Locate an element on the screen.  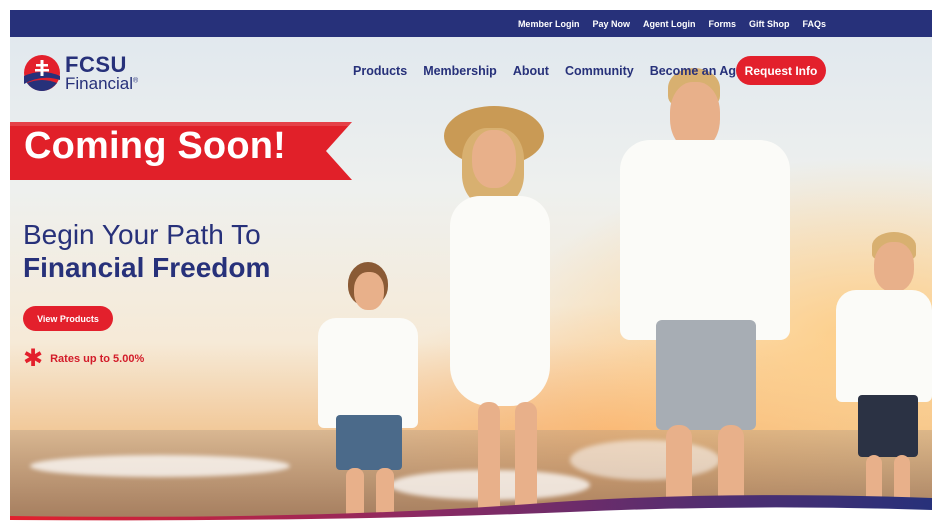
nav-about: About is located at coordinates (531, 71).